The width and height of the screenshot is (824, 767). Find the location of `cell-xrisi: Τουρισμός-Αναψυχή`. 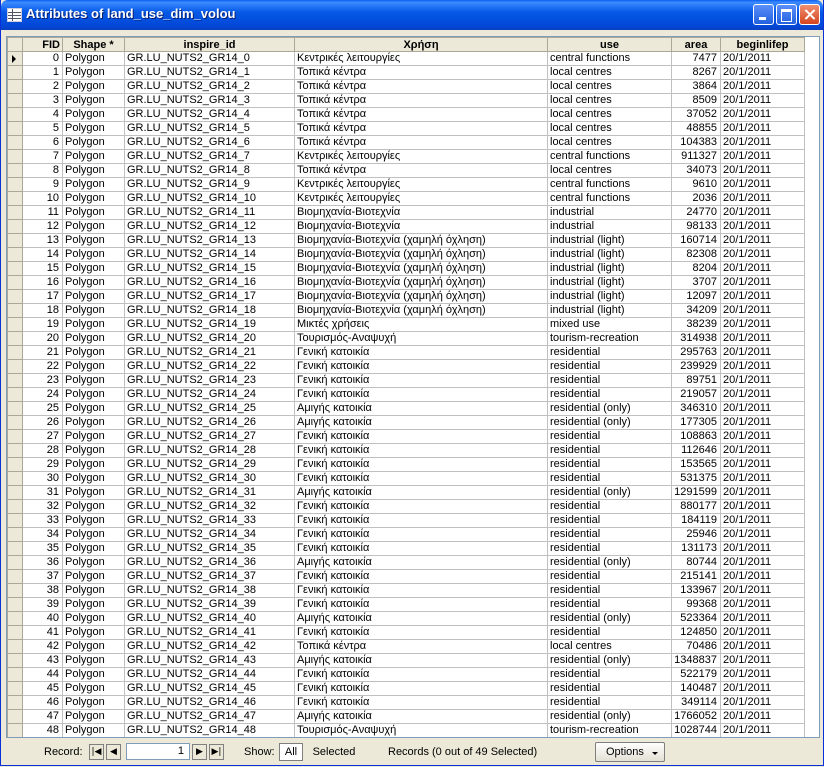

cell-xrisi: Τουρισμός-Αναψυχή is located at coordinates (421, 338).